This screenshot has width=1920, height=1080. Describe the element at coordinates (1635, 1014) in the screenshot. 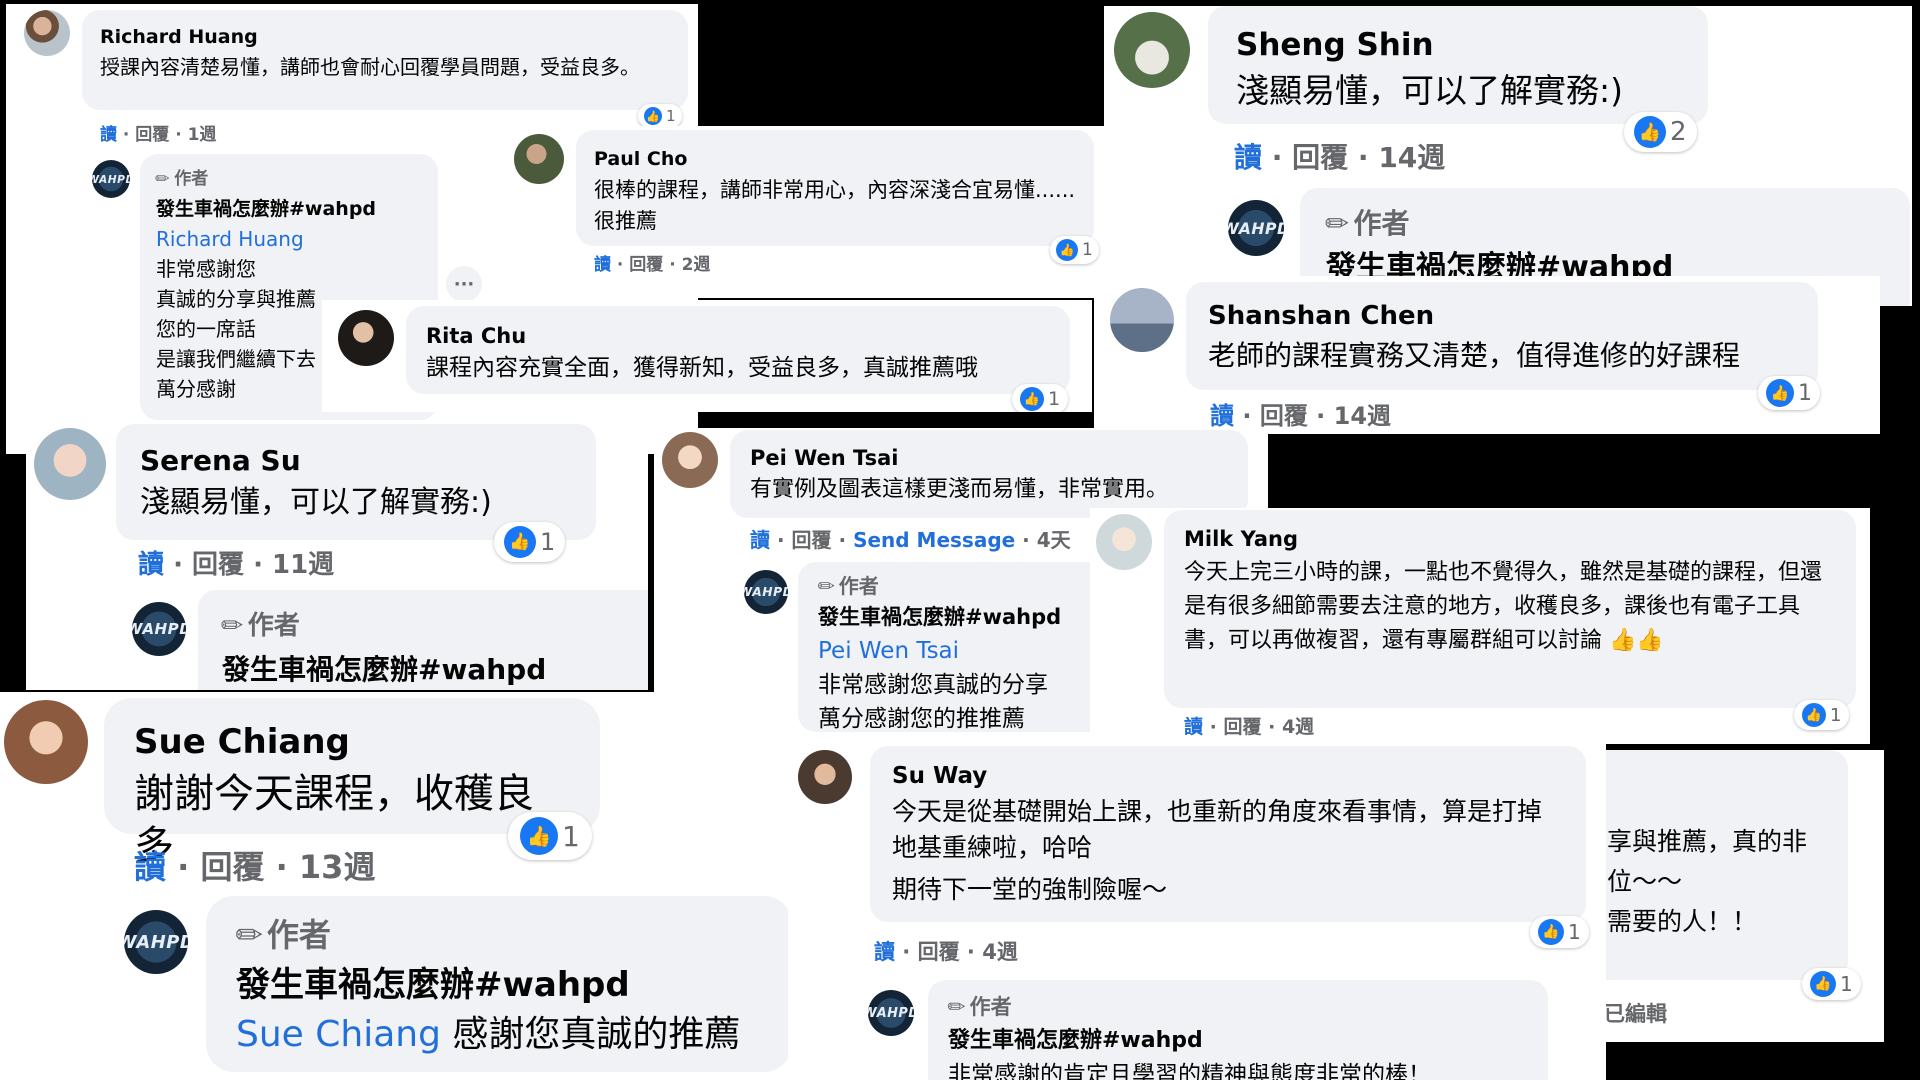

I see `edited-label: 已編輯` at that location.